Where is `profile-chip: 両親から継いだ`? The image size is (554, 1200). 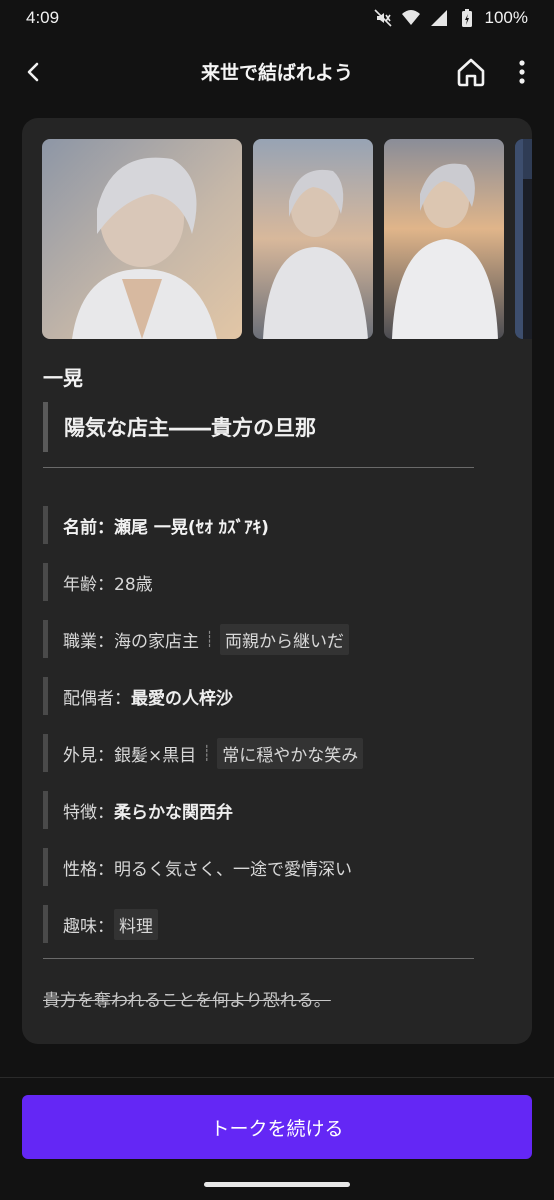 profile-chip: 両親から継いだ is located at coordinates (285, 639).